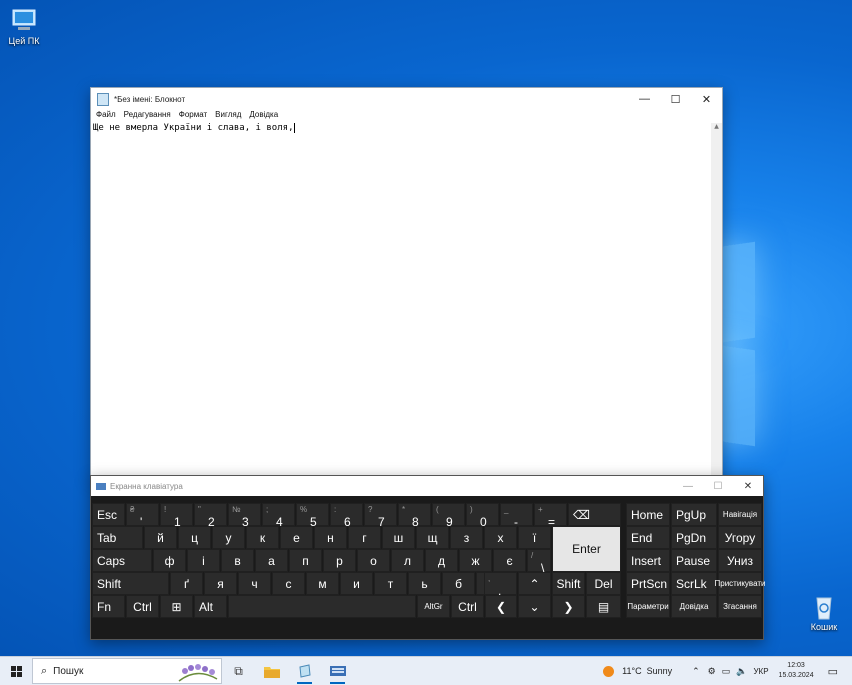 This screenshot has width=852, height=685. I want to click on key-backslash: / \, so click(539, 562).